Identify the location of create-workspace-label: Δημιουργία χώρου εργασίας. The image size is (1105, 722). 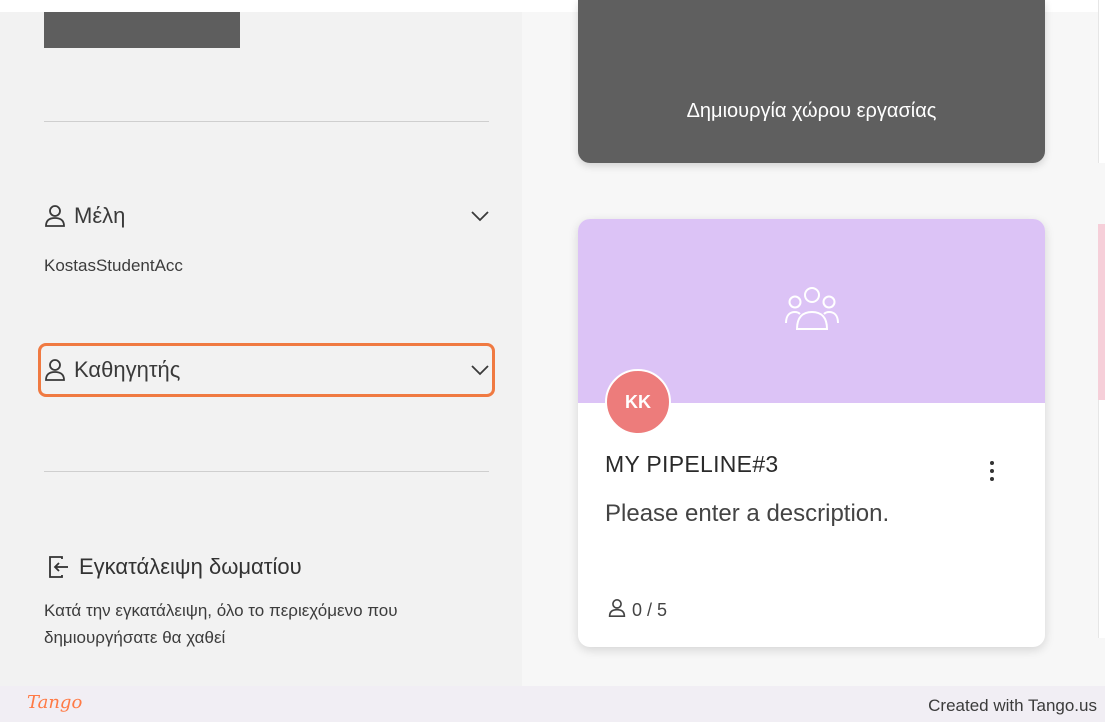
(811, 111).